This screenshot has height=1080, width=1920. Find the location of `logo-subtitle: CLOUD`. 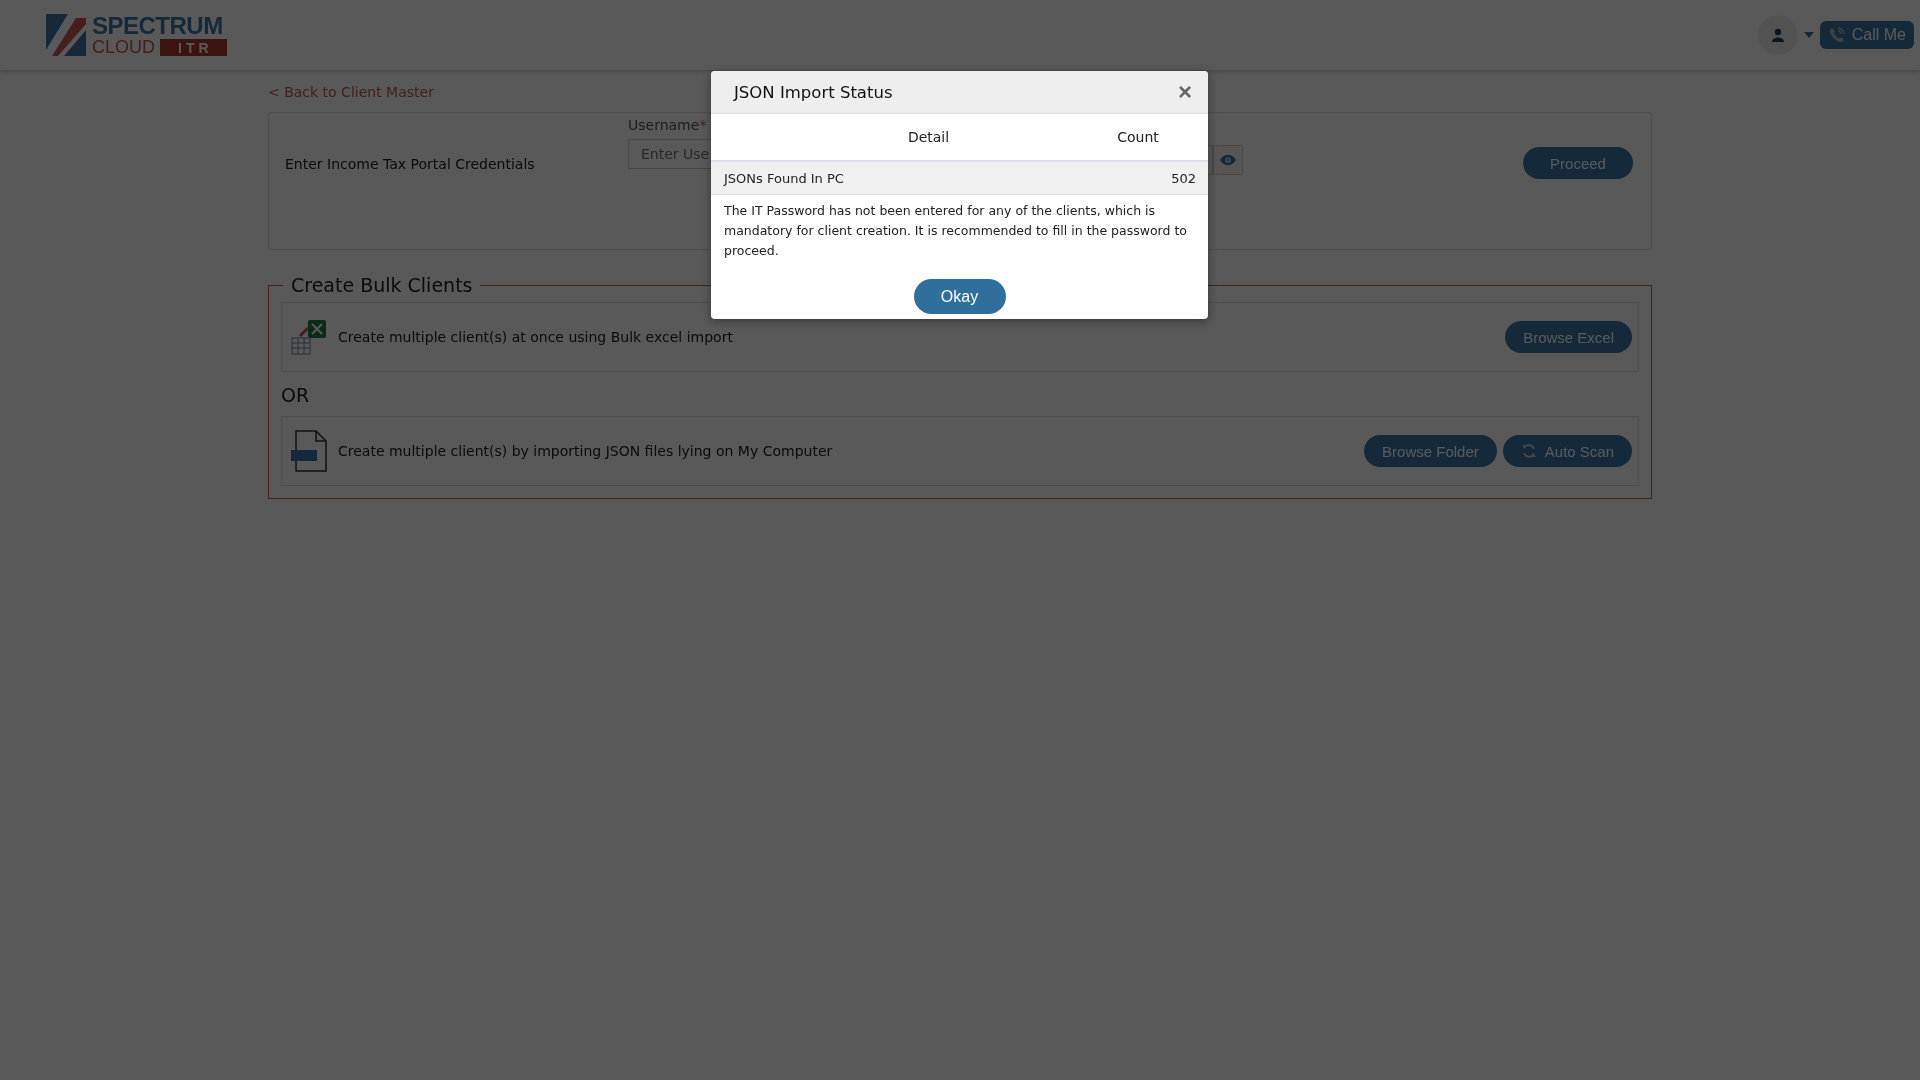

logo-subtitle: CLOUD is located at coordinates (123, 47).